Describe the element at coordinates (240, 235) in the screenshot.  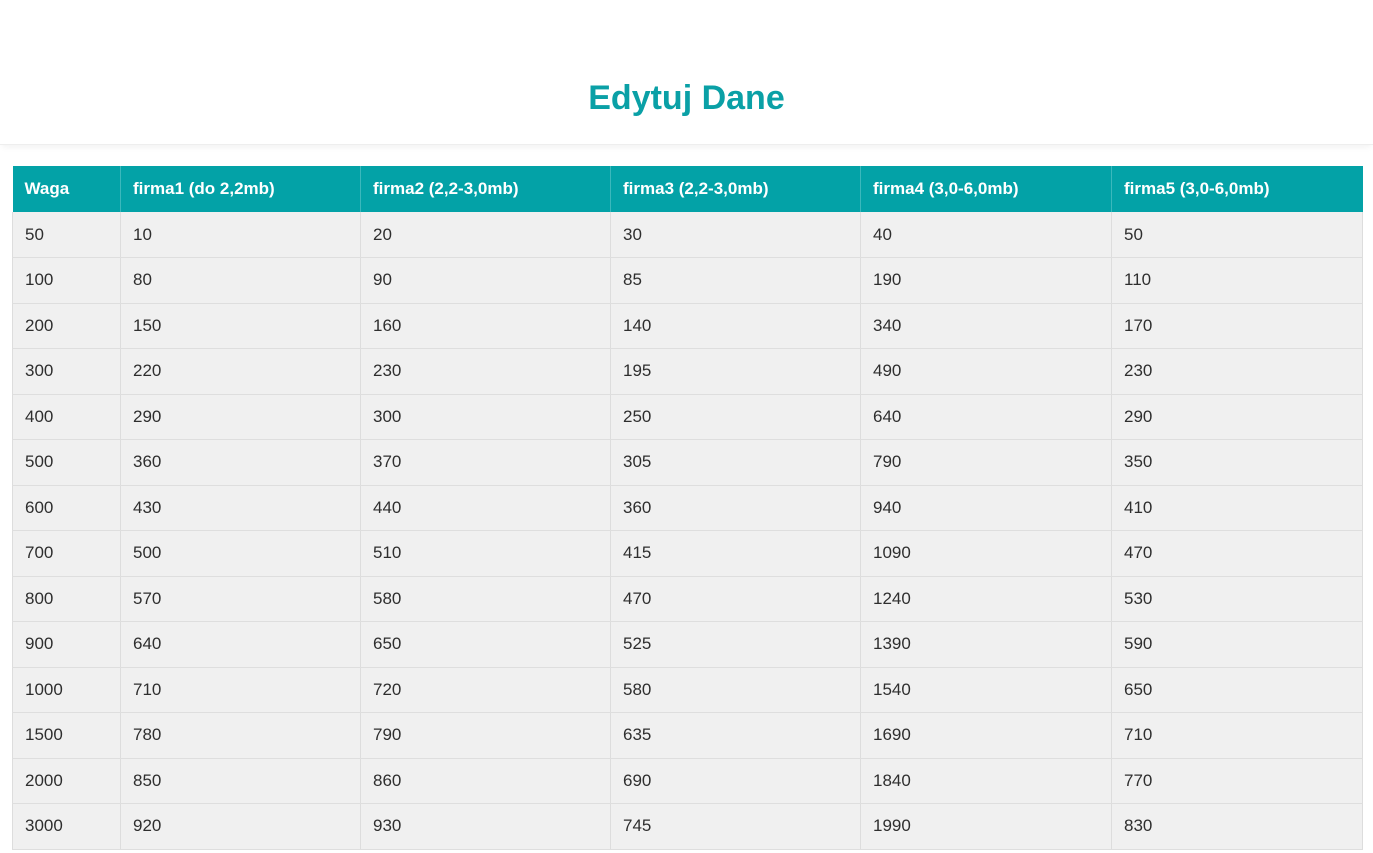
I see `cell-firma1: 10` at that location.